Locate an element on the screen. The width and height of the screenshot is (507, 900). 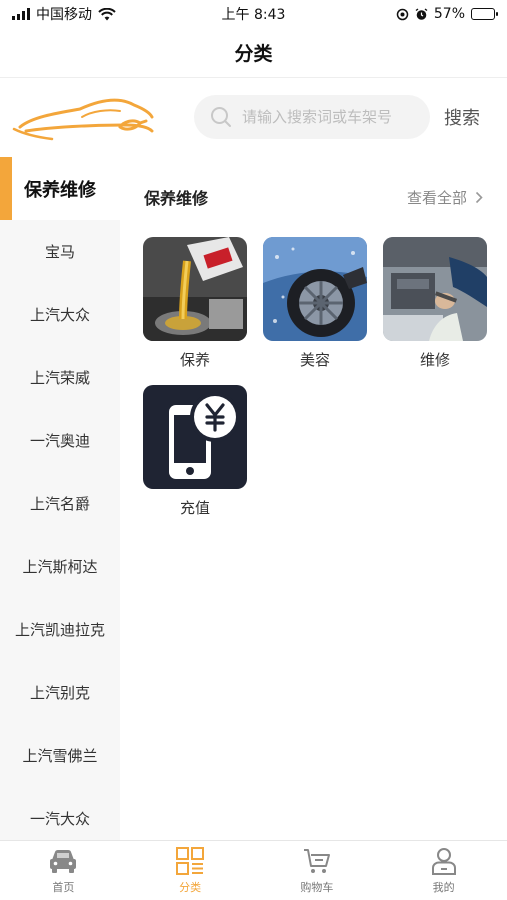
battery-percent: 57% is located at coordinates (449, 14).